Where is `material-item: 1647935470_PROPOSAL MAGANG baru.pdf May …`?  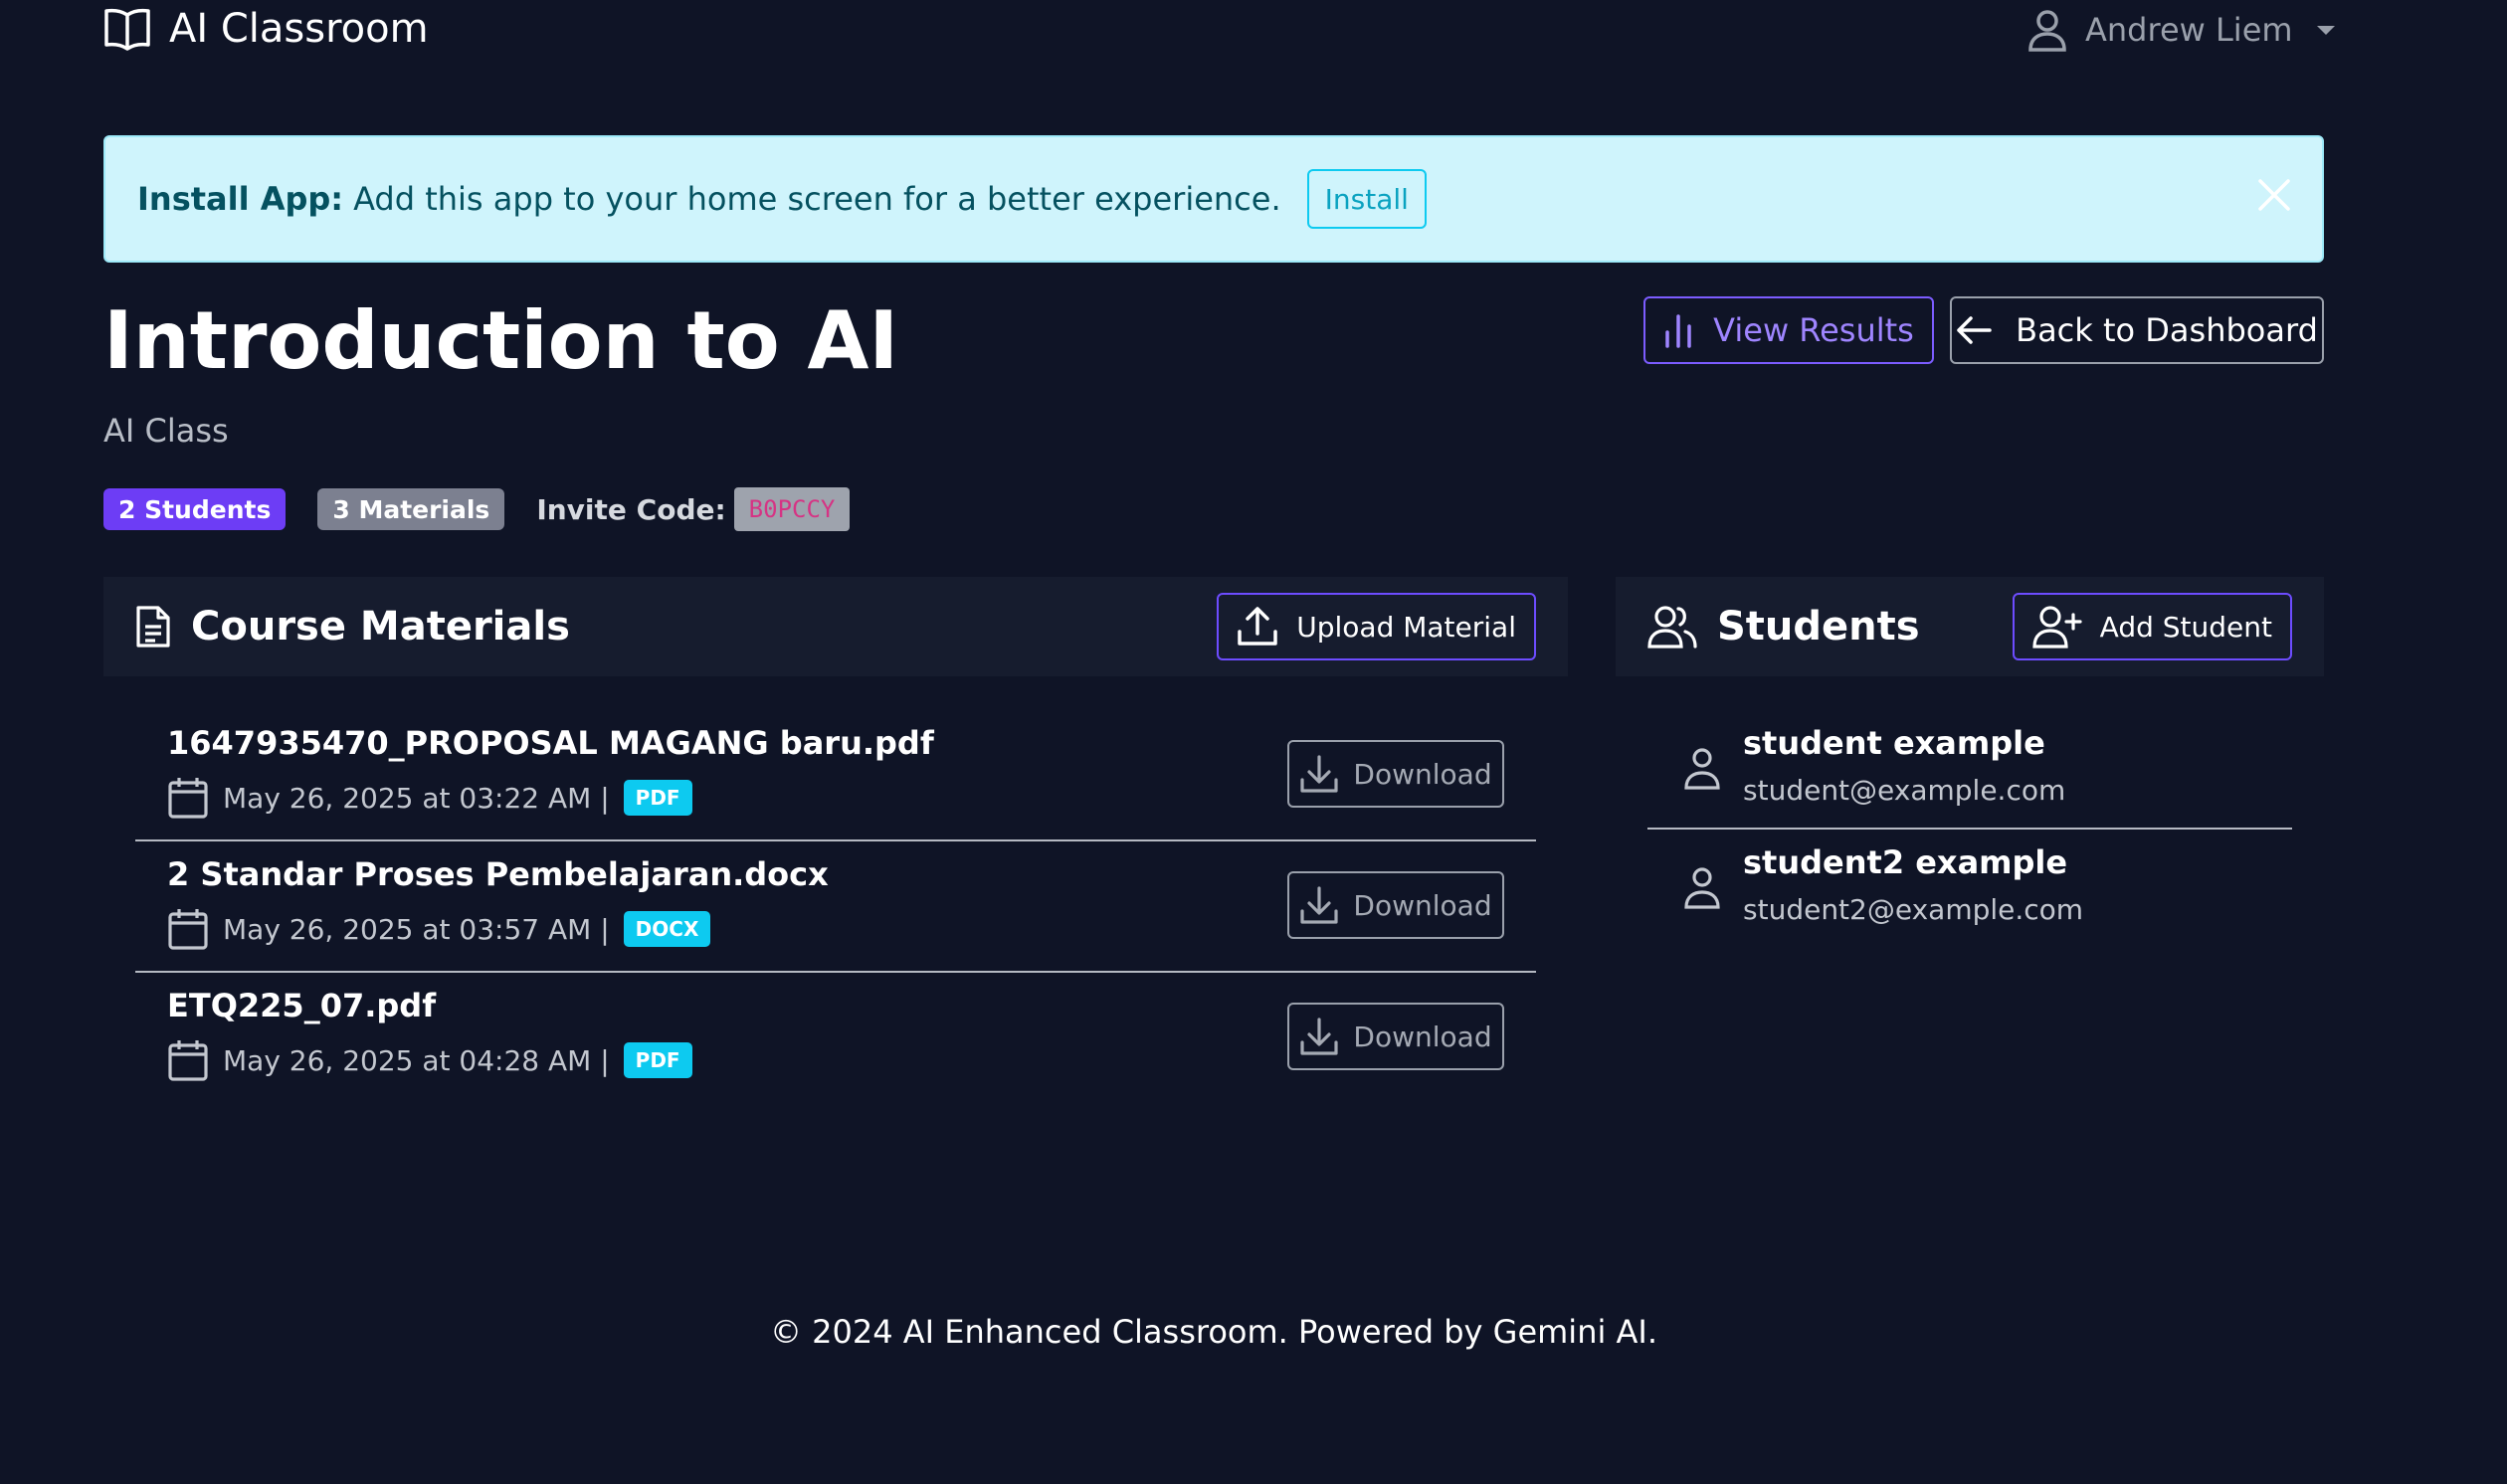 material-item: 1647935470_PROPOSAL MAGANG baru.pdf May … is located at coordinates (835, 776).